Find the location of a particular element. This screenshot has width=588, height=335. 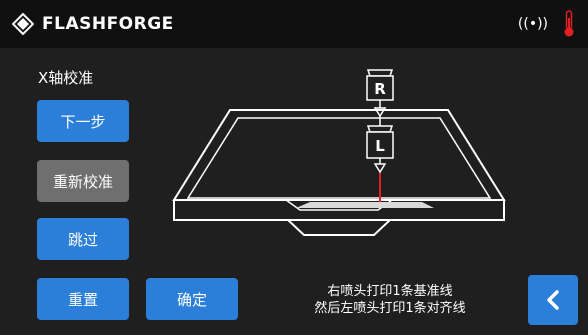

page-title: X轴校准 is located at coordinates (66, 78).